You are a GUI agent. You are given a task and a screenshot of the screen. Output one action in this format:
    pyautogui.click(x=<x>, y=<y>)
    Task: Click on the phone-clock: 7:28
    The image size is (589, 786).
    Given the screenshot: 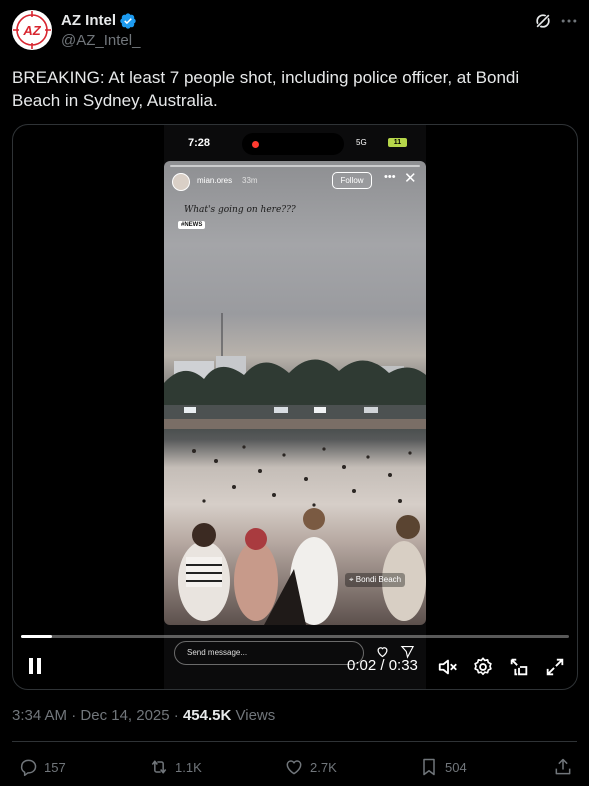 What is the action you would take?
    pyautogui.click(x=199, y=143)
    